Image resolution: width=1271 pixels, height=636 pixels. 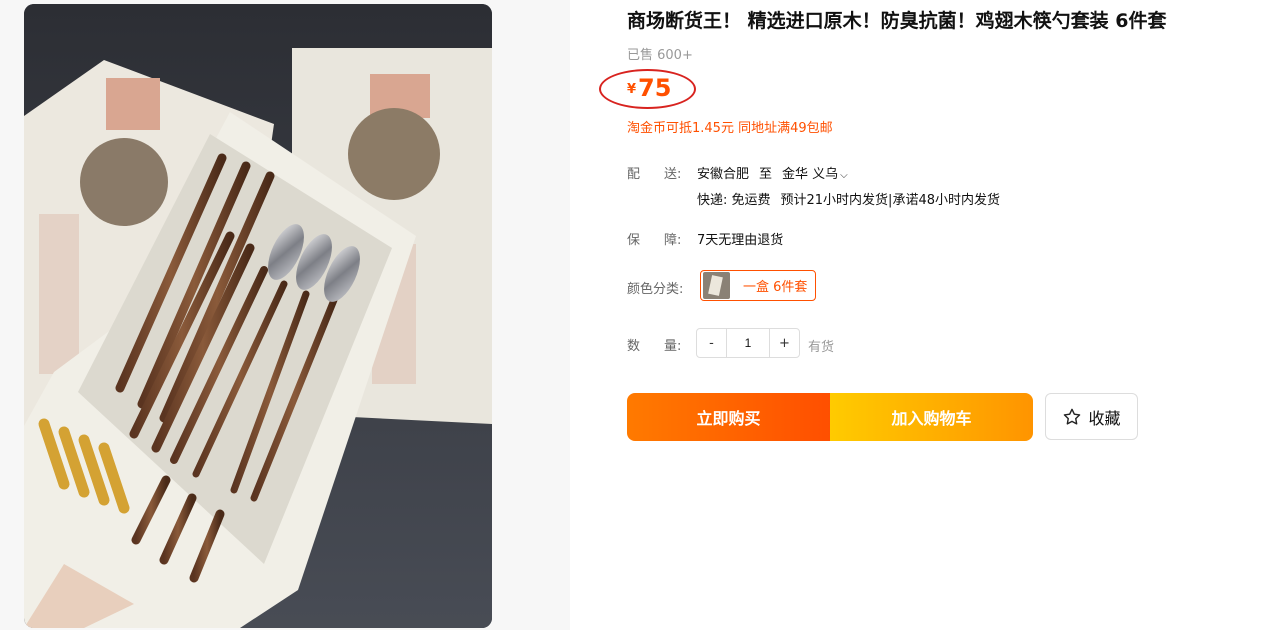 What do you see at coordinates (711, 343) in the screenshot?
I see `quantity-decrease-button: -` at bounding box center [711, 343].